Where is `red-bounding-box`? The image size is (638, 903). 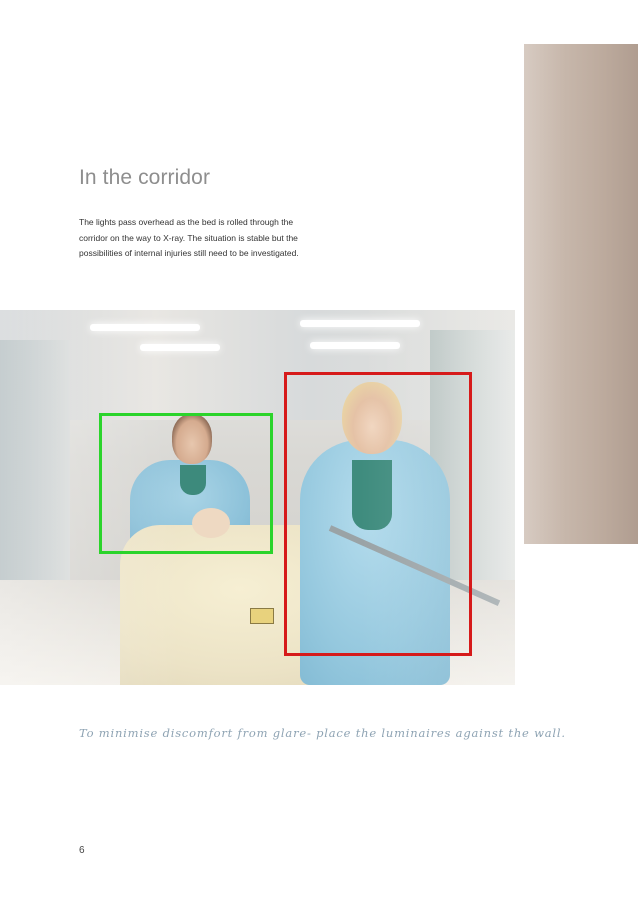
red-bounding-box is located at coordinates (378, 514).